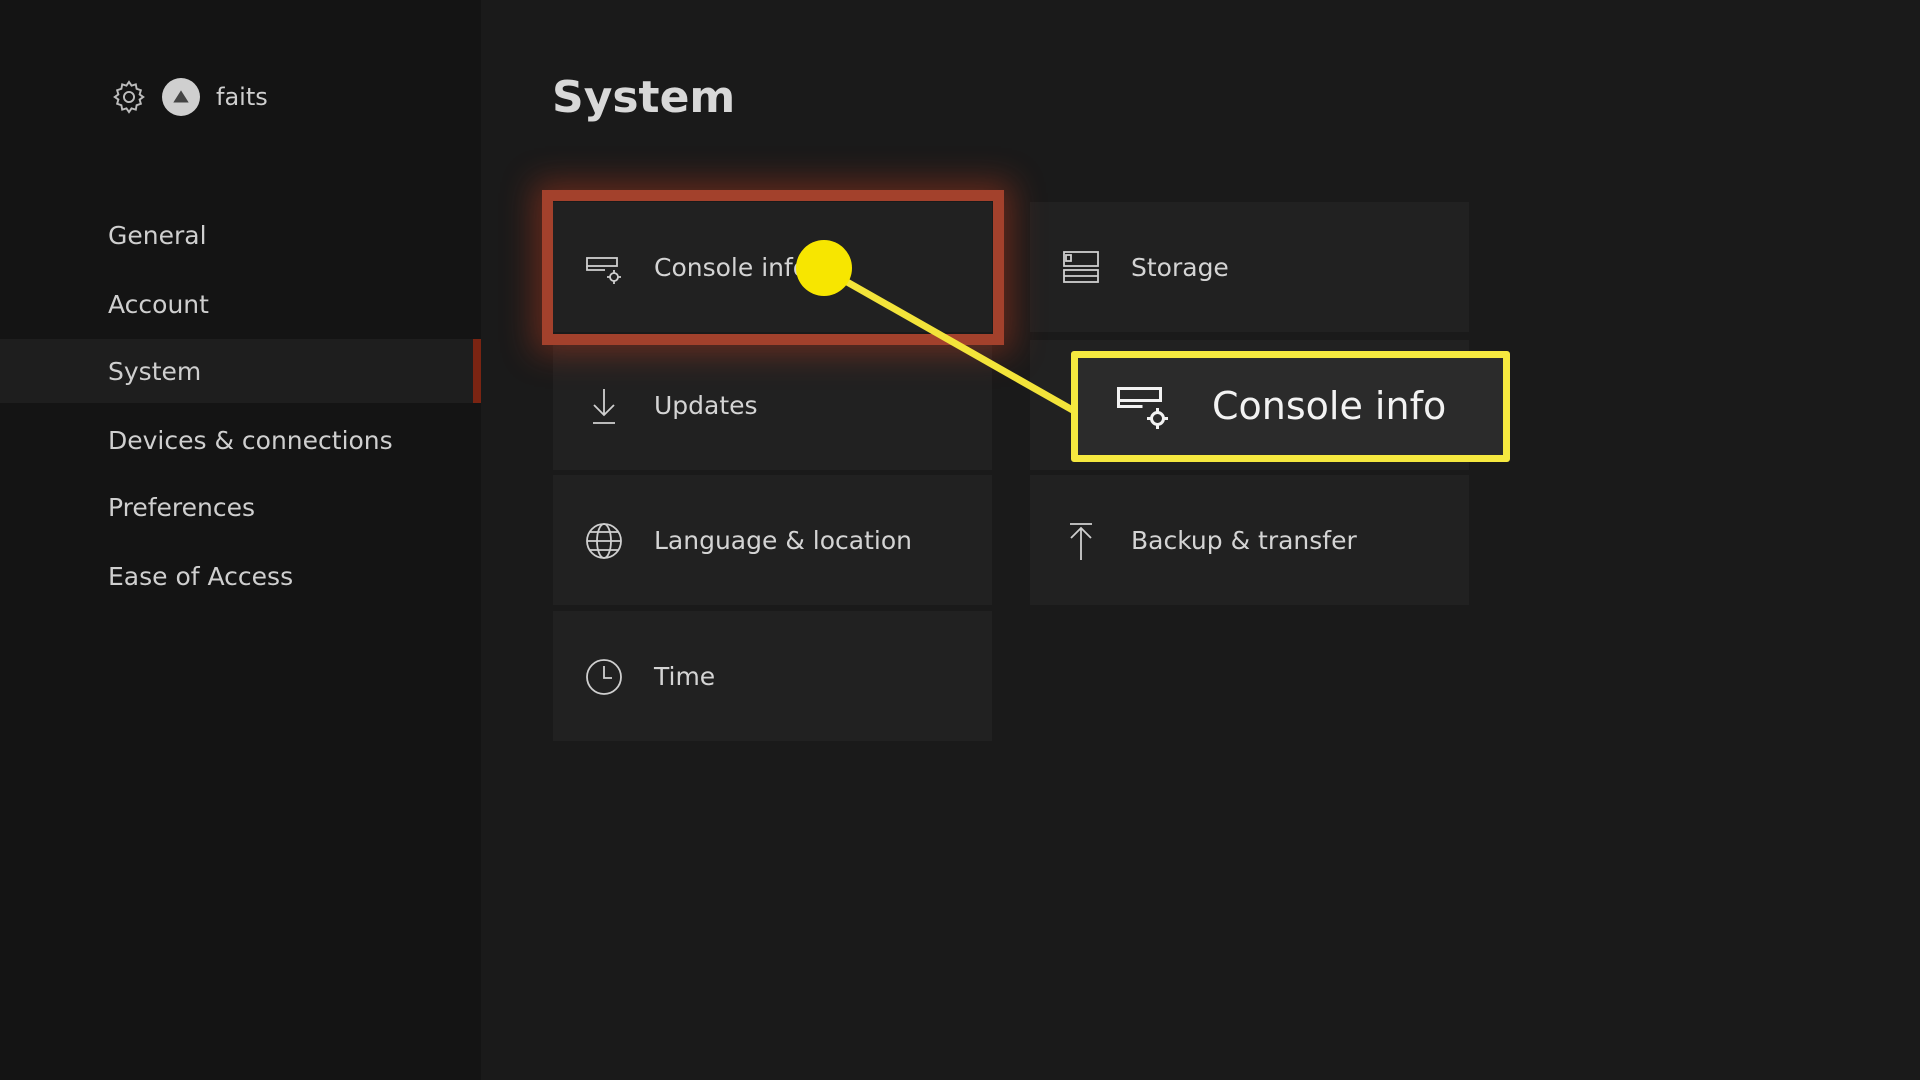 This screenshot has width=1920, height=1080. Describe the element at coordinates (1329, 406) in the screenshot. I see `callout-label: Console info` at that location.